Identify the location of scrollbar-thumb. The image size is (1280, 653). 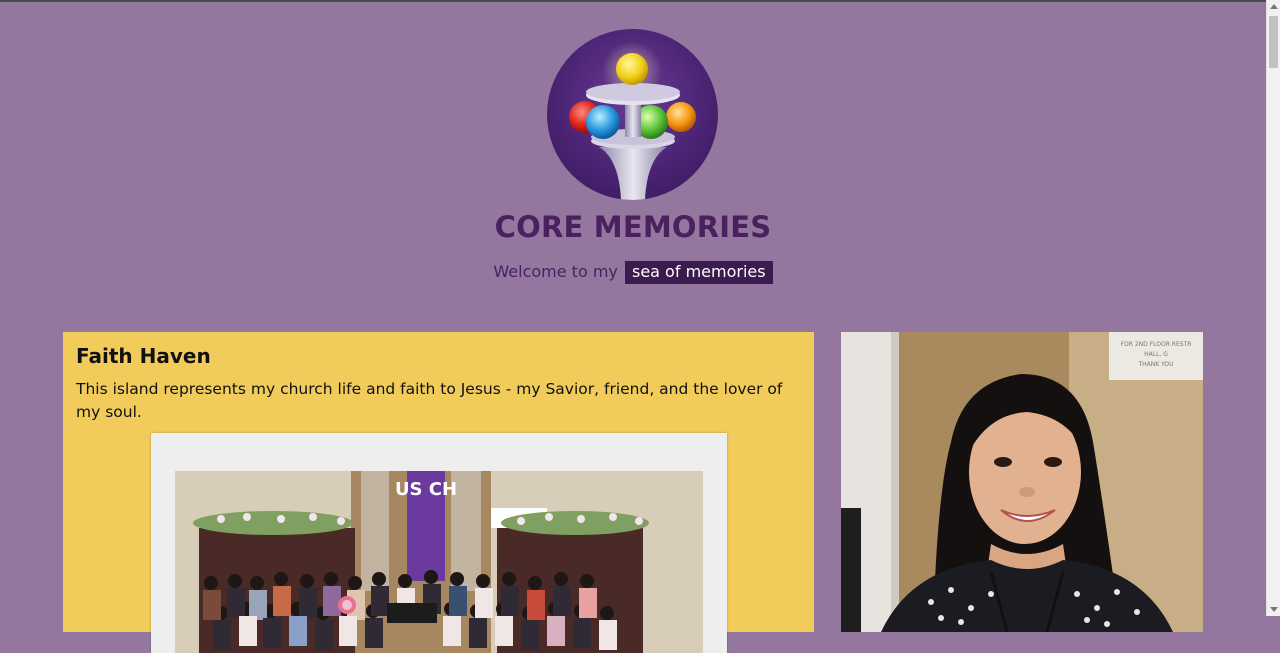
(1273, 42).